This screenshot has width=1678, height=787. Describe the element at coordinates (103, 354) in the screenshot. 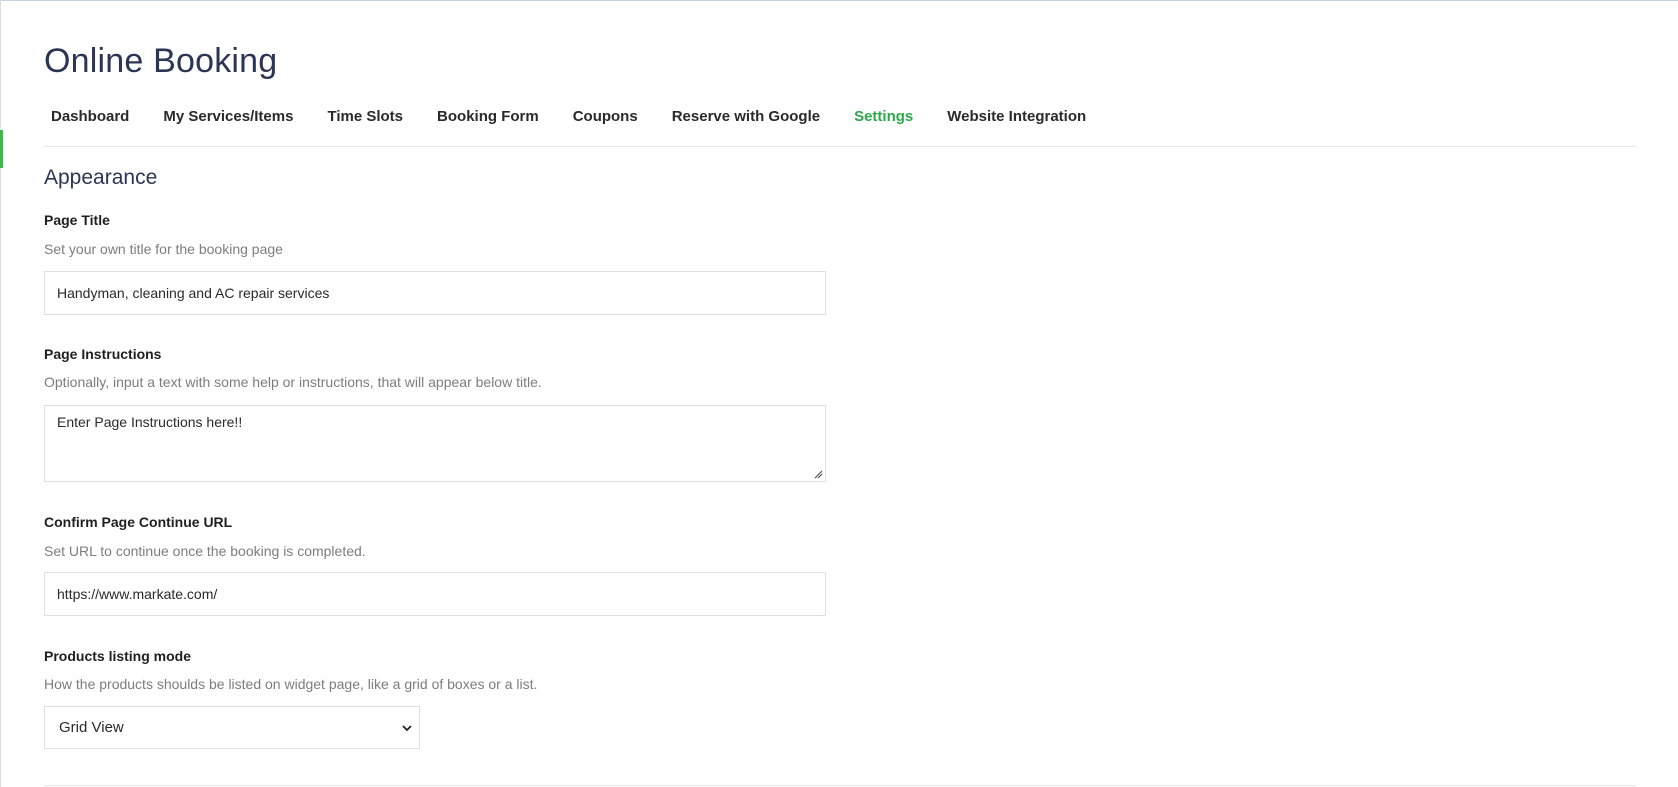

I see `page-instructions-label: Page Instructions` at that location.